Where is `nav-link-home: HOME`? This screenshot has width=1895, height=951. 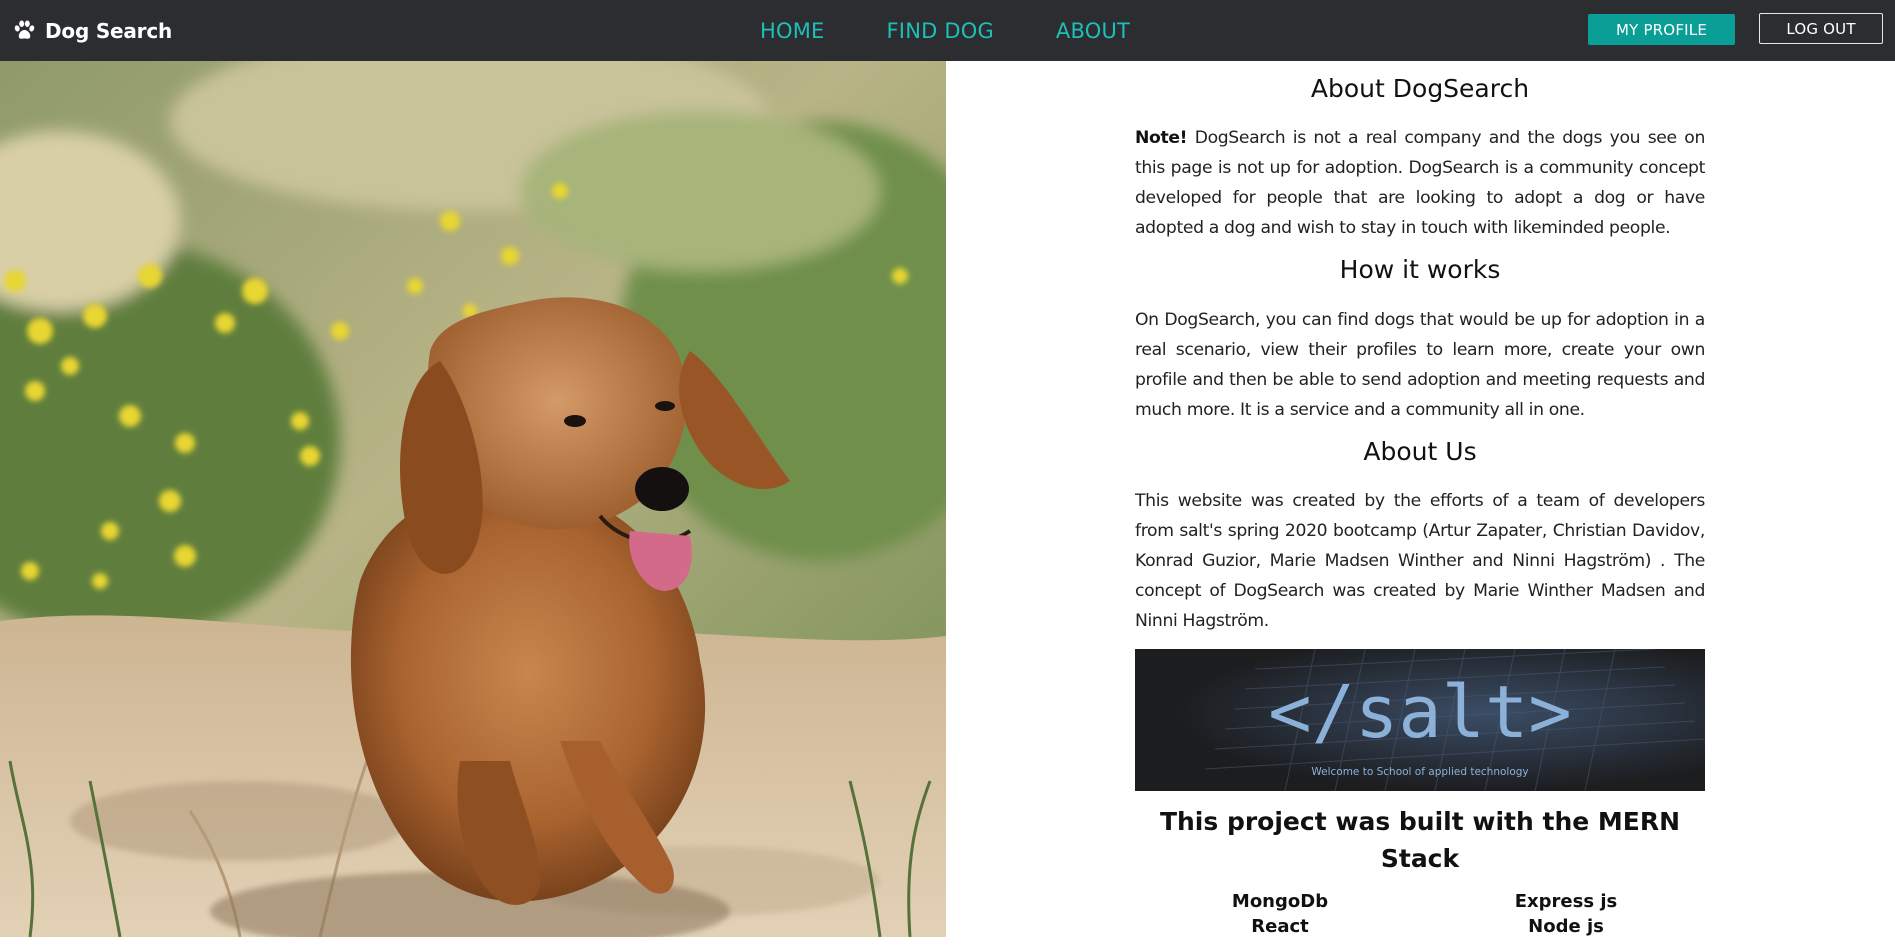 nav-link-home: HOME is located at coordinates (792, 31).